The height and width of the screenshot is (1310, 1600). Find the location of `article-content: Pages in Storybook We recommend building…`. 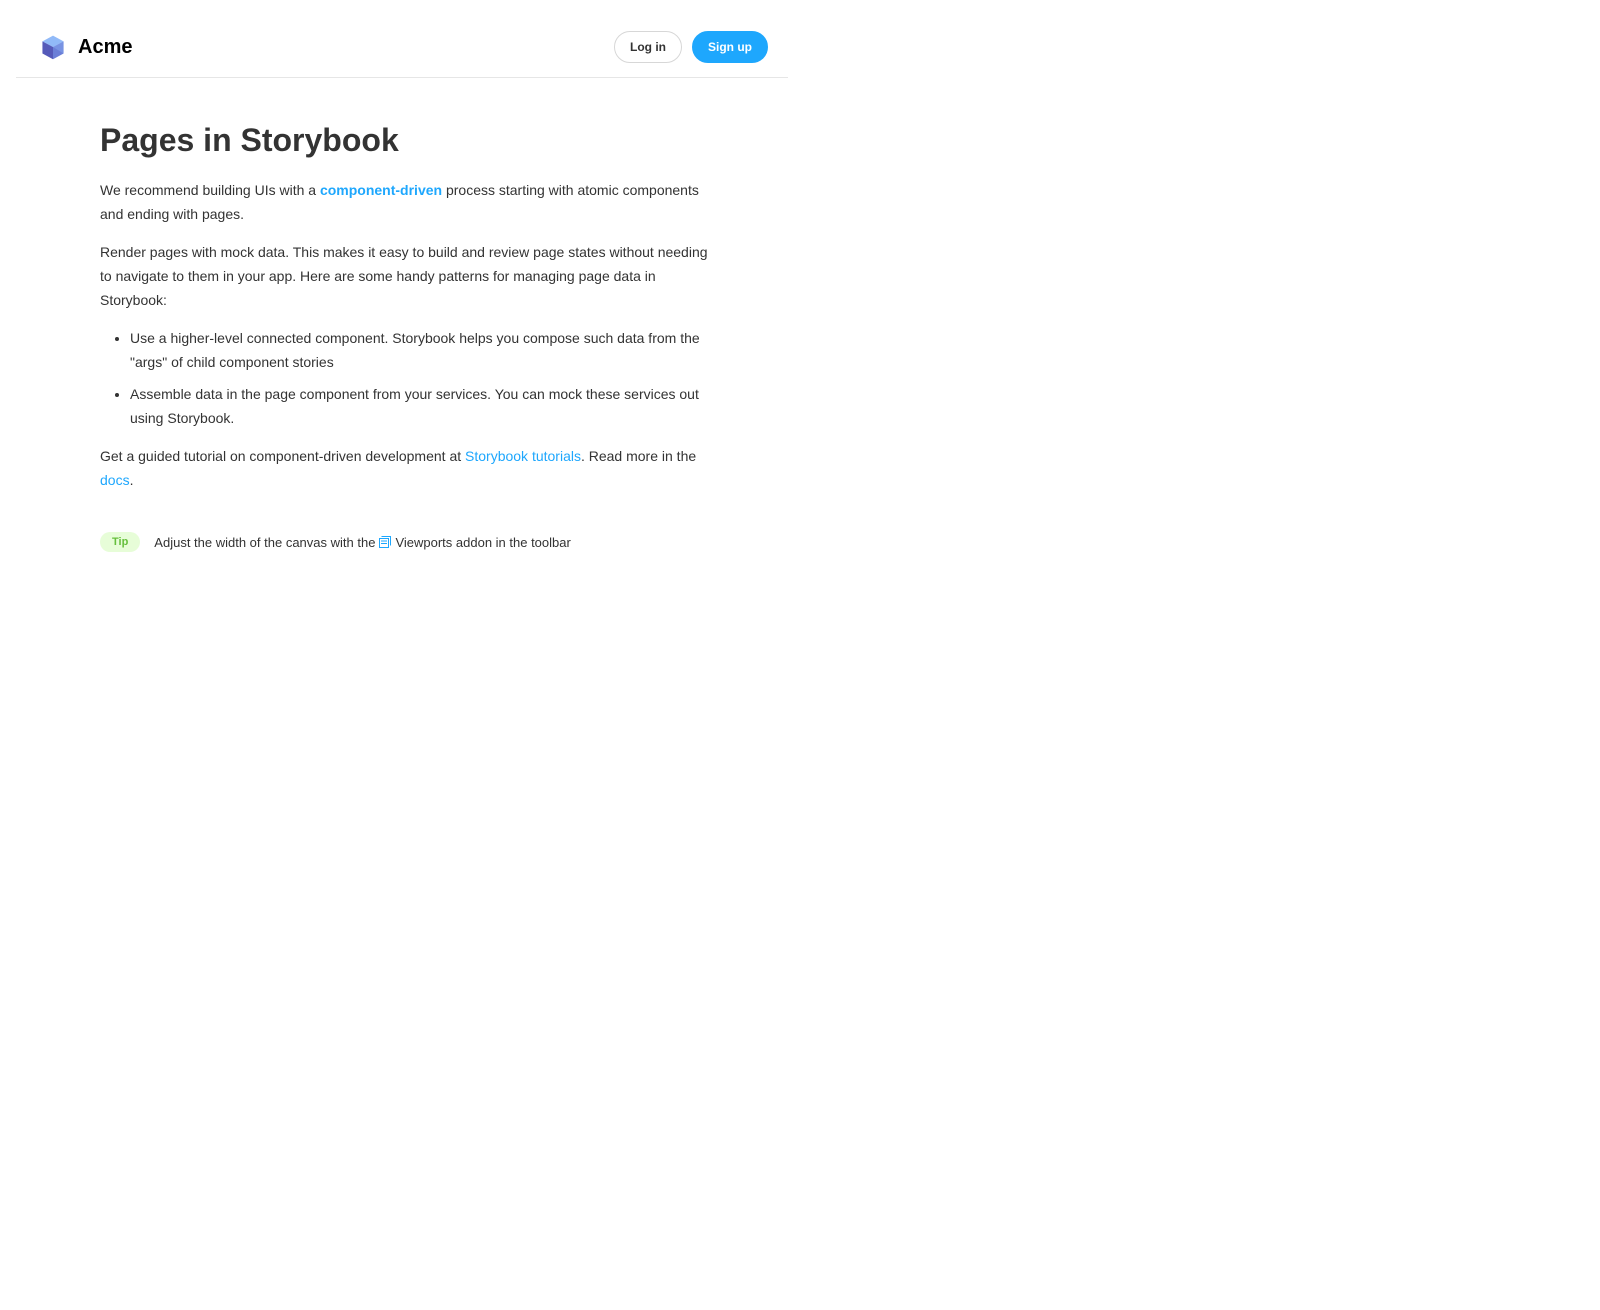

article-content: Pages in Storybook We recommend building… is located at coordinates (405, 313).